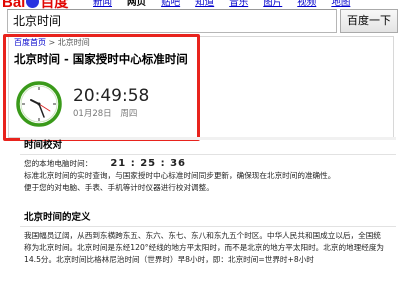 The width and height of the screenshot is (400, 287). Describe the element at coordinates (306, 4) in the screenshot. I see `nav-item-video: 视频` at that location.